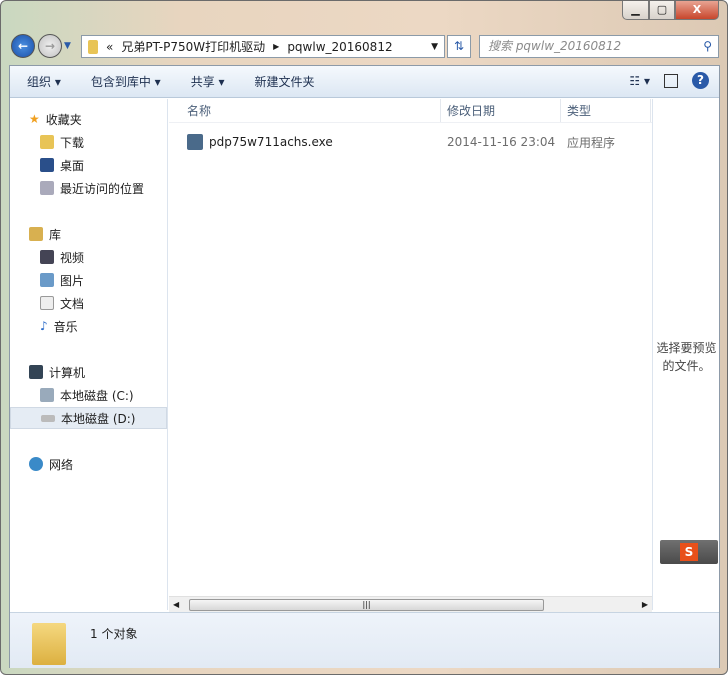 The image size is (728, 675). I want to click on sidebar-item-recent: 最近访问的位置, so click(88, 188).